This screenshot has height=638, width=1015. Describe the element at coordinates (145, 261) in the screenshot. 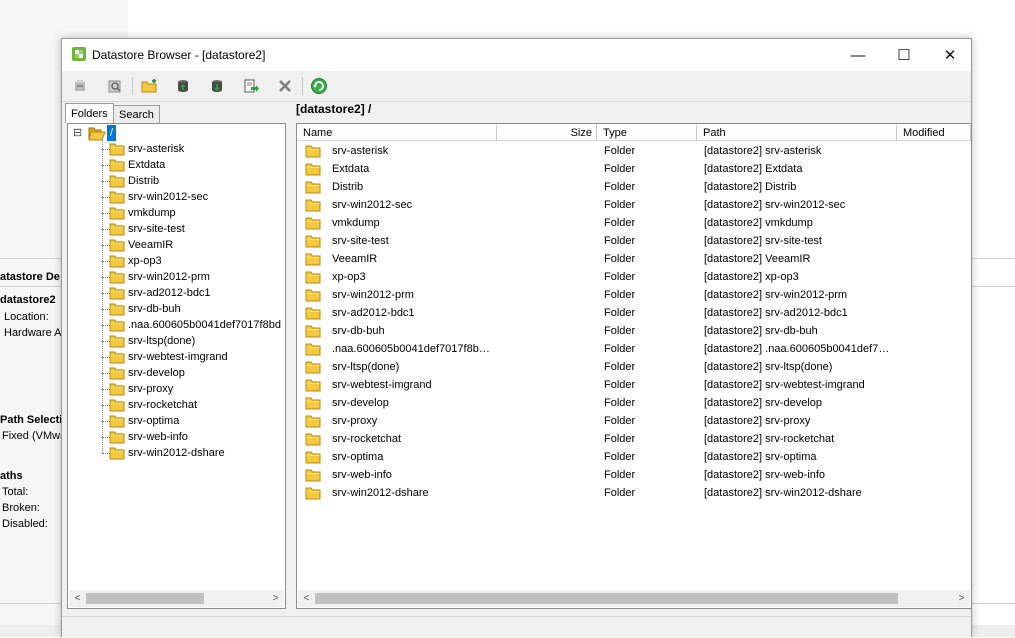

I see `tree-item-label: xp-op3` at that location.